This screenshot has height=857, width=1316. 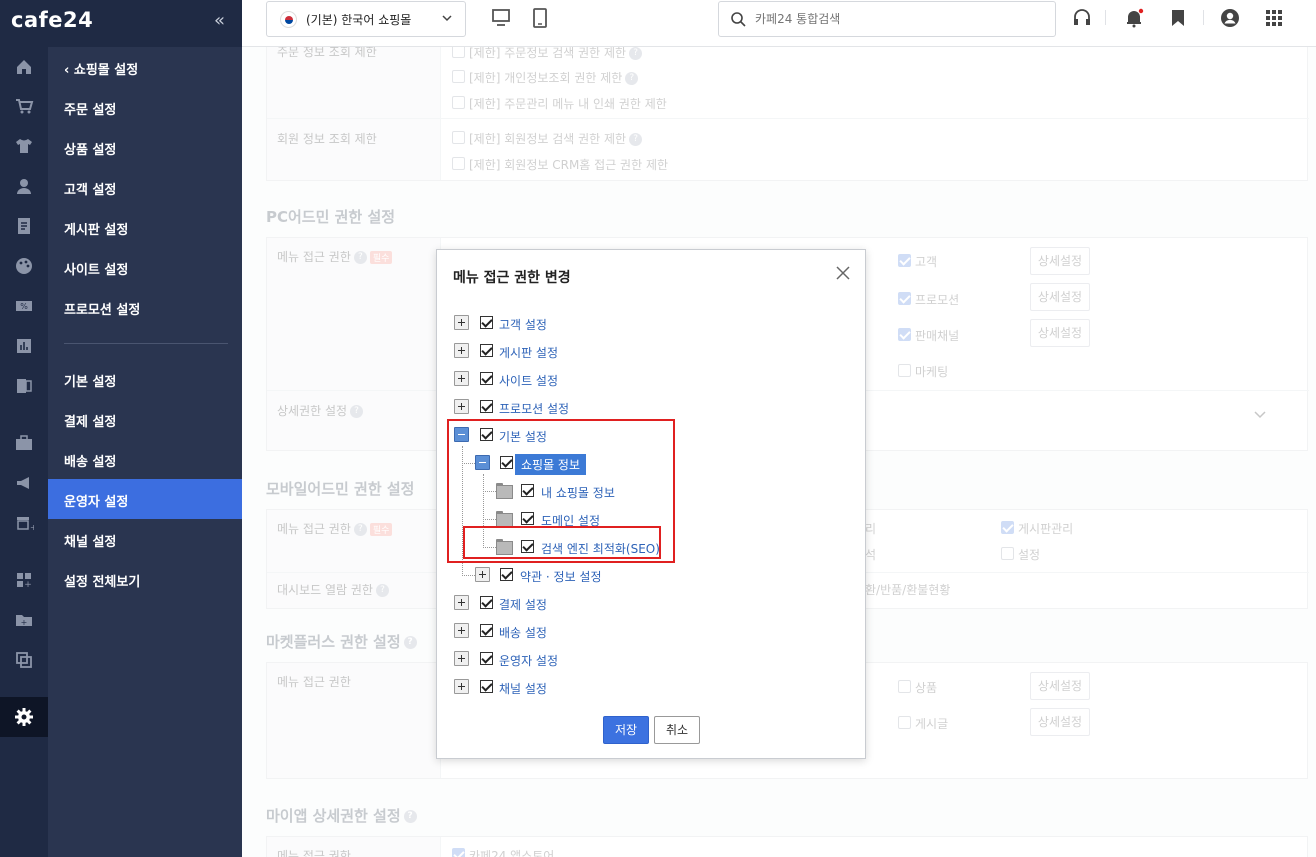 I want to click on tree-label: 사이트 설정, so click(x=528, y=380).